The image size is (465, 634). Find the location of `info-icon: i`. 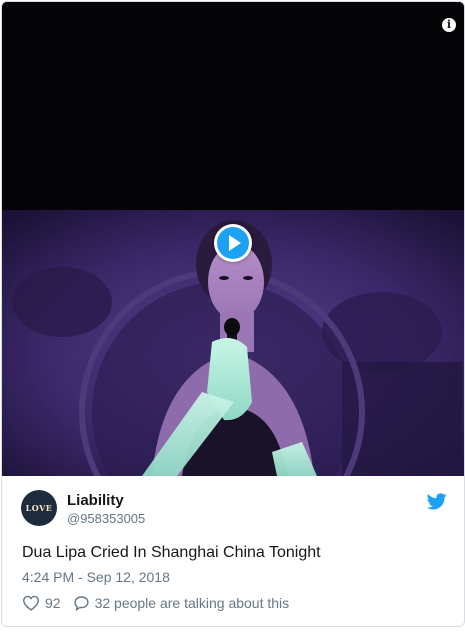

info-icon: i is located at coordinates (449, 25).